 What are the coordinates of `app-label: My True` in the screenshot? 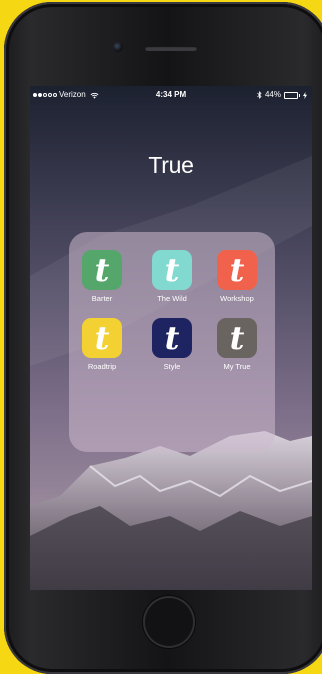 It's located at (237, 366).